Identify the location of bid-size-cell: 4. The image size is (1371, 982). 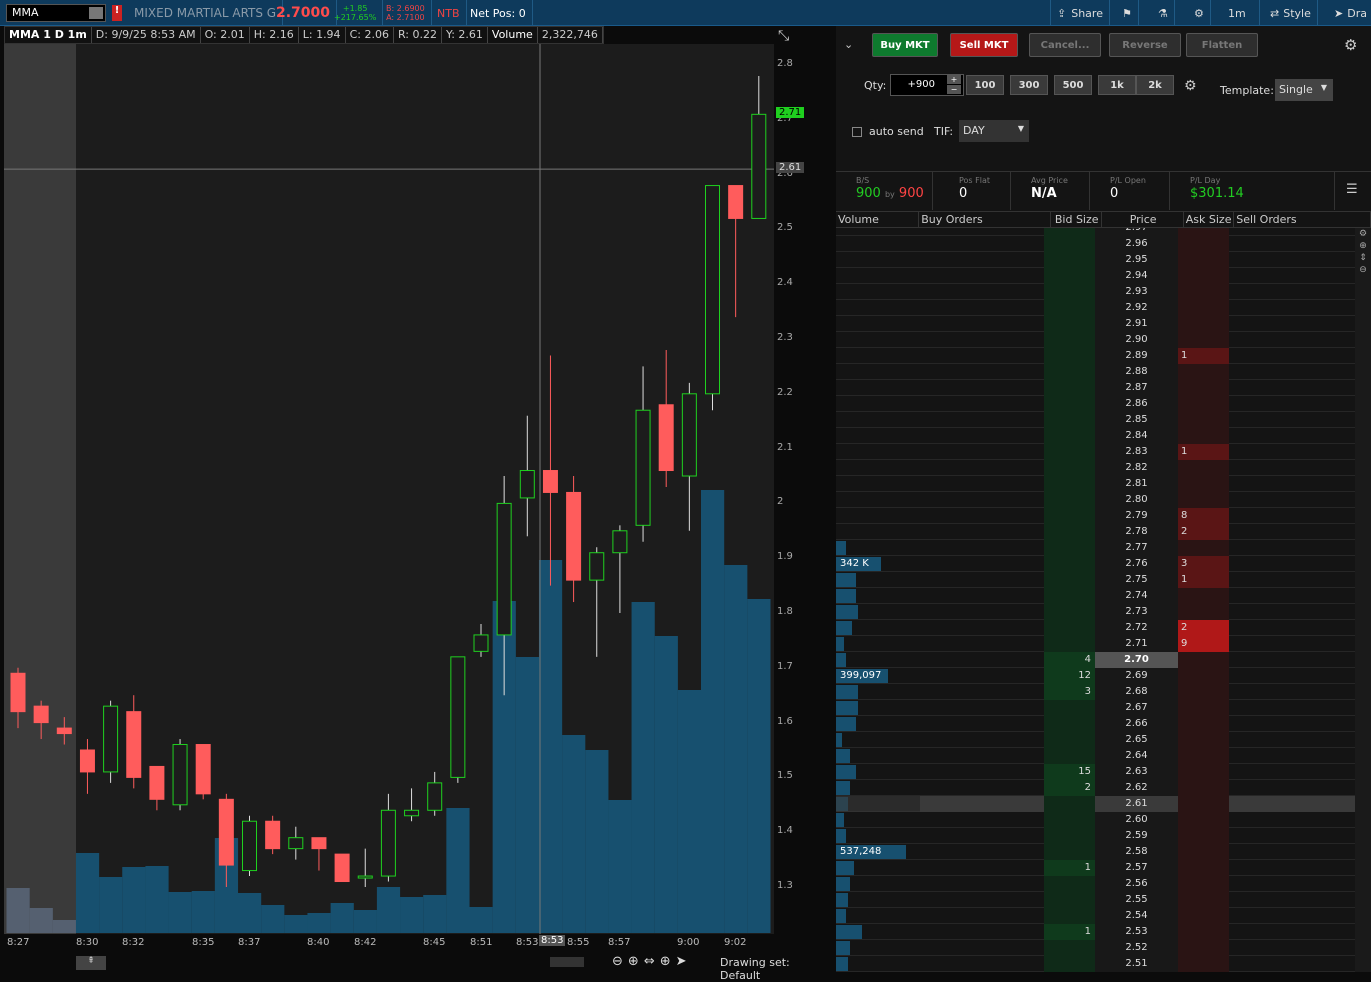
(1069, 660).